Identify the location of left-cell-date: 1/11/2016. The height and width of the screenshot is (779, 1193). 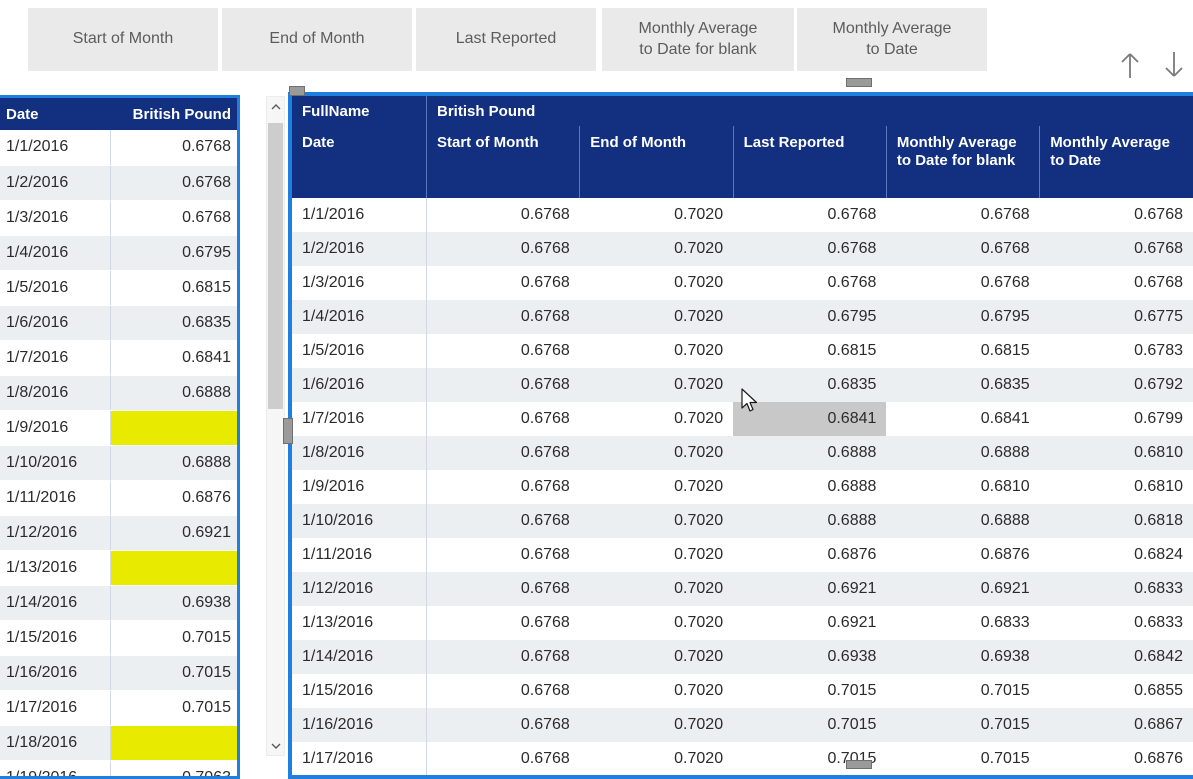
(55, 498).